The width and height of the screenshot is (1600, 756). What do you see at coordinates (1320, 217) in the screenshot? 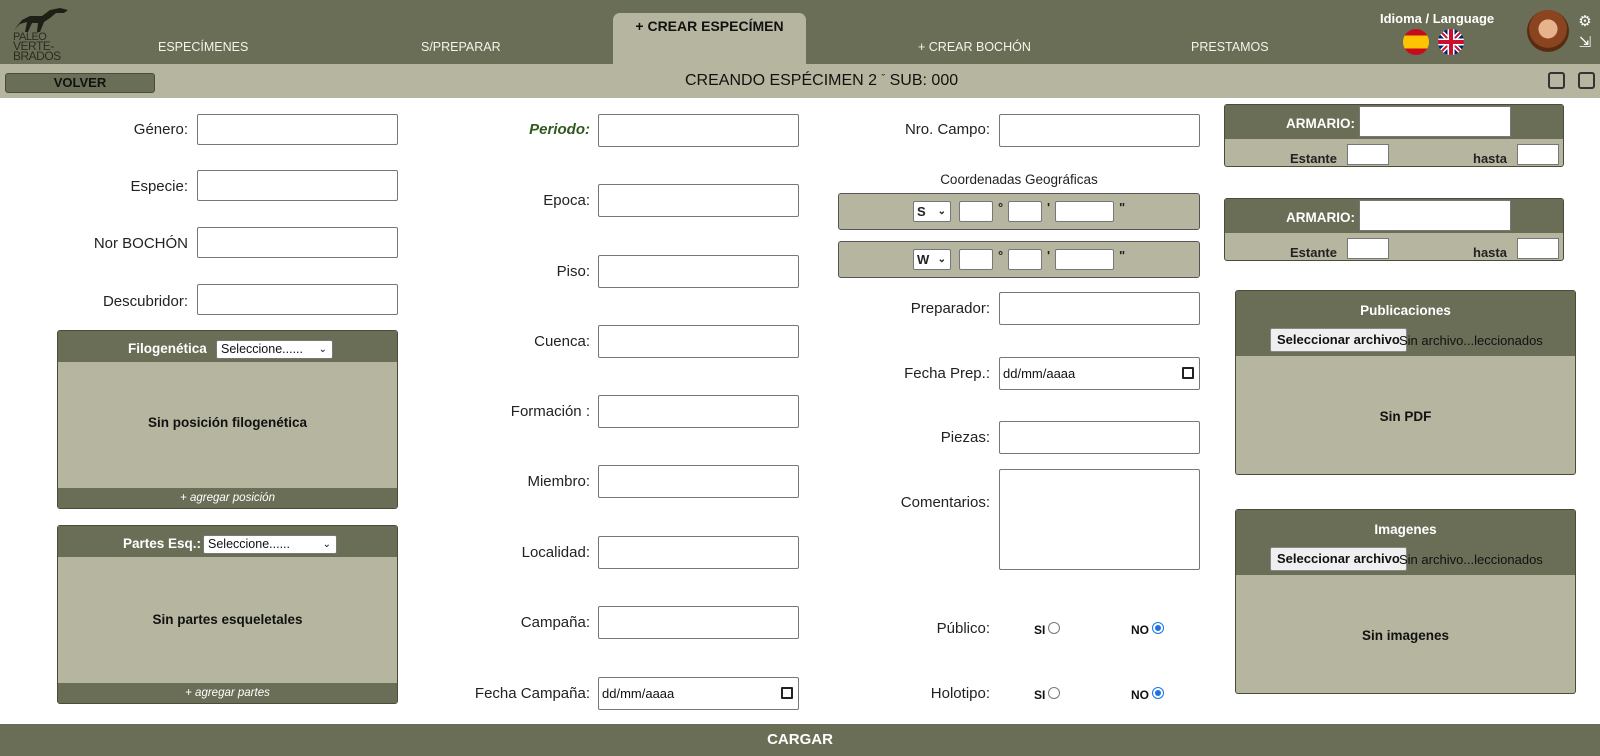
I see `armario-label: ARMARIO:` at bounding box center [1320, 217].